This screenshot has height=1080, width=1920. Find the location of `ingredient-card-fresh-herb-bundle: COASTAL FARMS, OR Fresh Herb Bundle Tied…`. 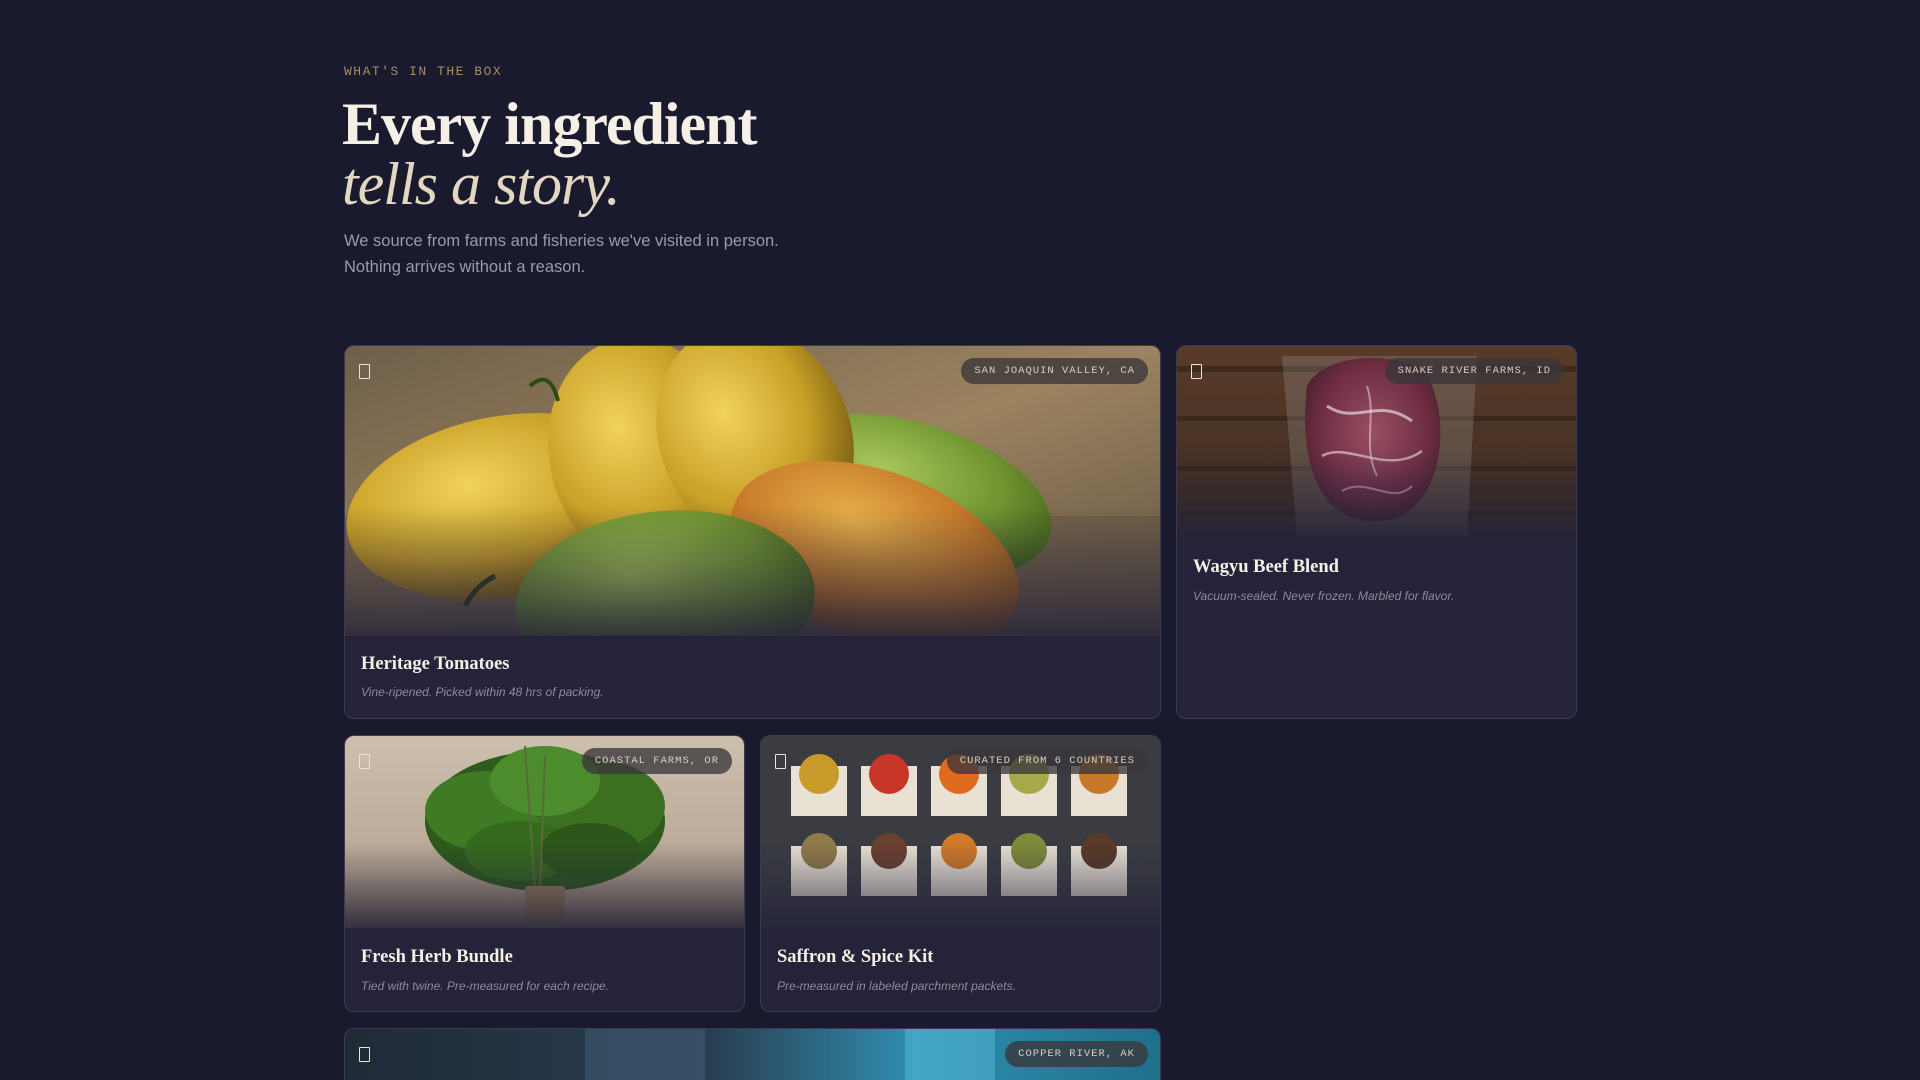

ingredient-card-fresh-herb-bundle: COASTAL FARMS, OR Fresh Herb Bundle Tied… is located at coordinates (544, 873).